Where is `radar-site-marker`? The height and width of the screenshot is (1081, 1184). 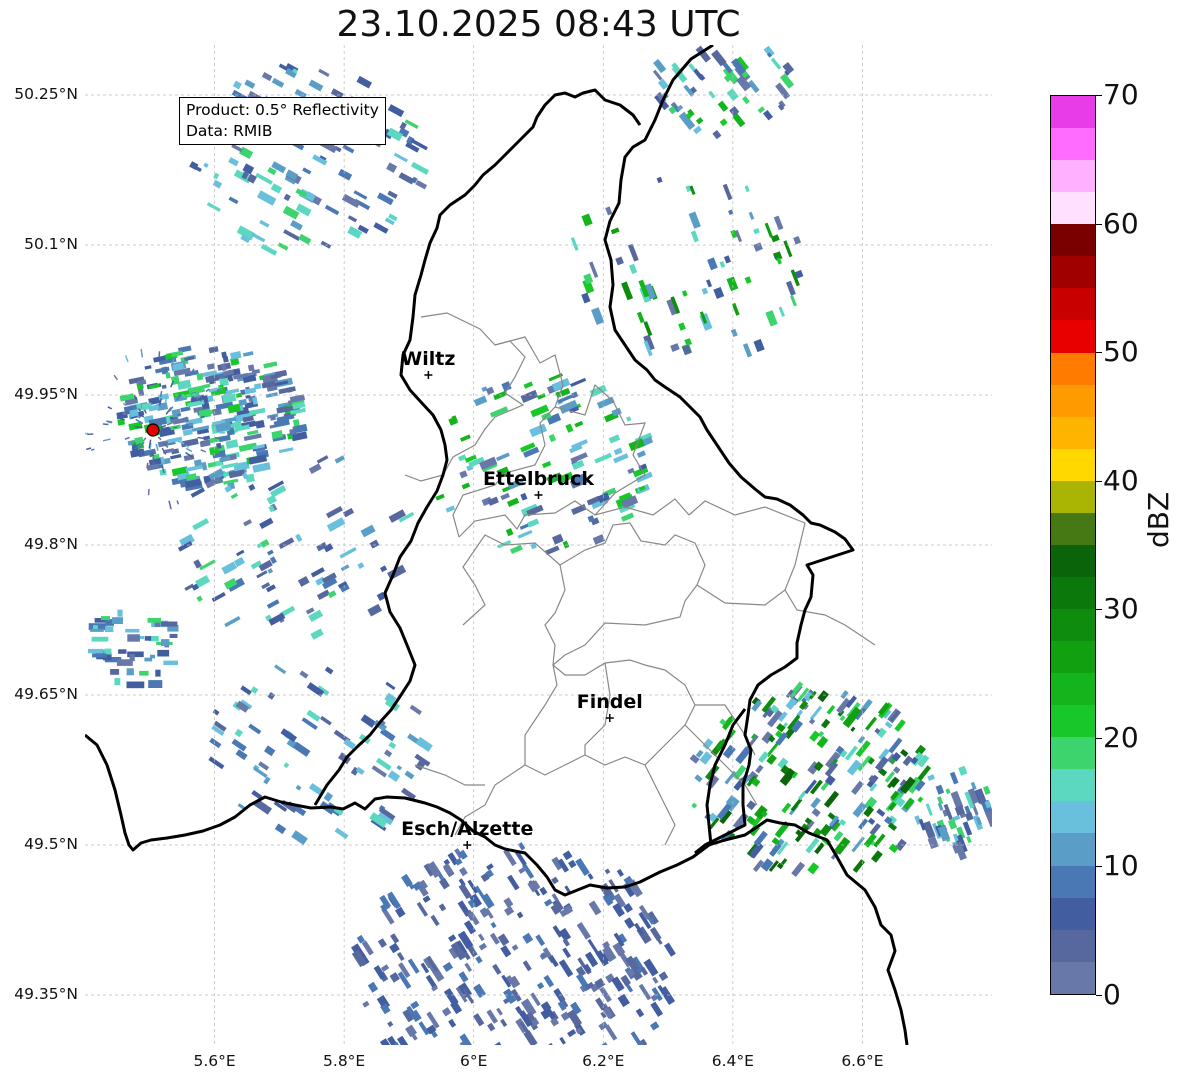 radar-site-marker is located at coordinates (153, 430).